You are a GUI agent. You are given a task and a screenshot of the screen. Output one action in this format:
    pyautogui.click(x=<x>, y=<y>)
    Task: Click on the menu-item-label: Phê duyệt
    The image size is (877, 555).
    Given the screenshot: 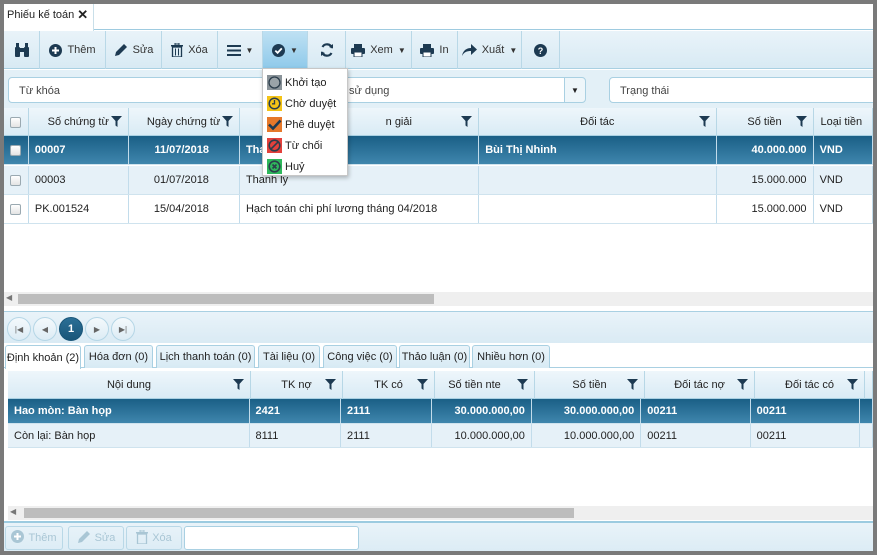 What is the action you would take?
    pyautogui.click(x=310, y=124)
    